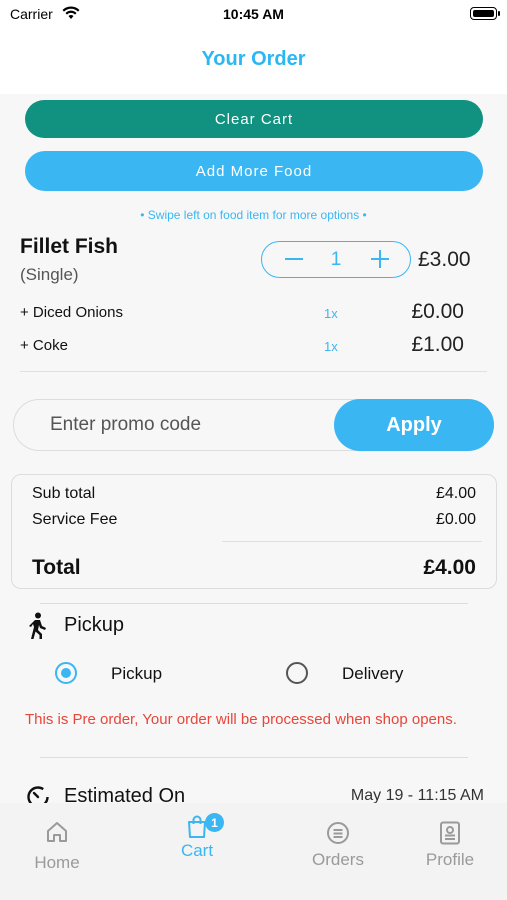  Describe the element at coordinates (37, 625) in the screenshot. I see `walking-person-icon` at that location.